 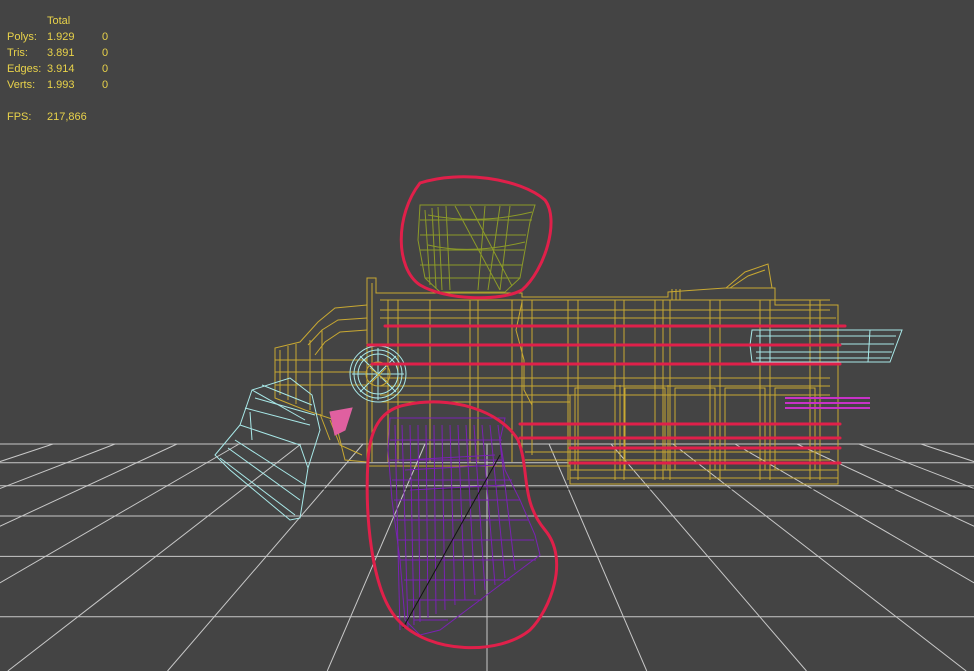 What do you see at coordinates (61, 53) in the screenshot?
I see `stats-total: 3.891` at bounding box center [61, 53].